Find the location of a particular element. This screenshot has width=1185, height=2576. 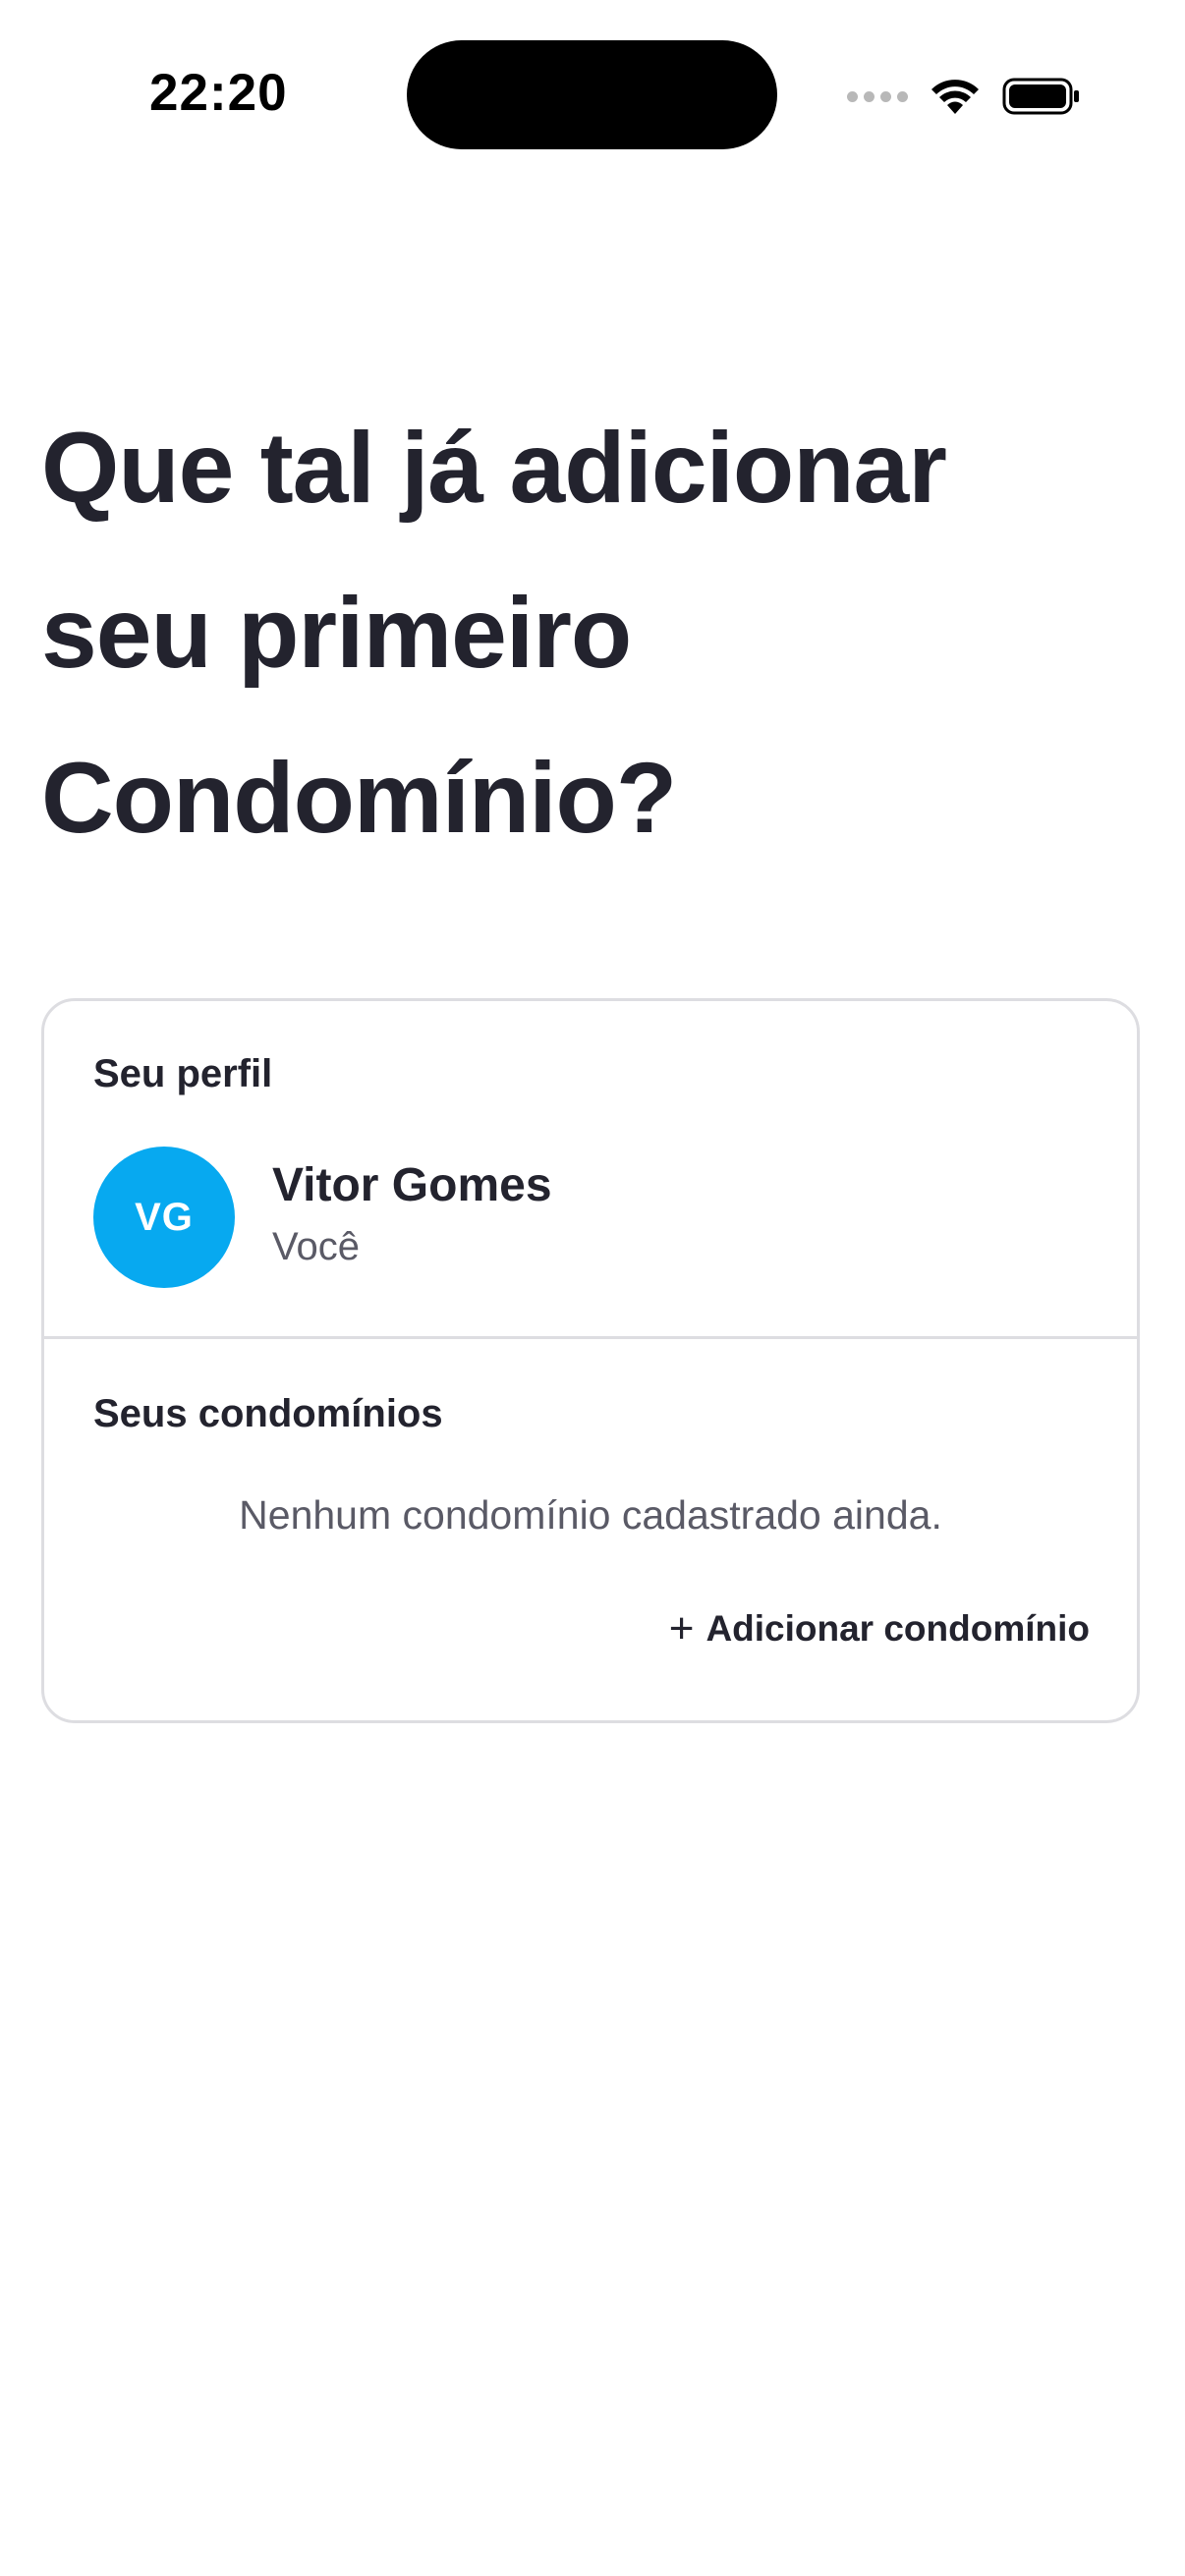

status-bar: 22:20 is located at coordinates (592, 93).